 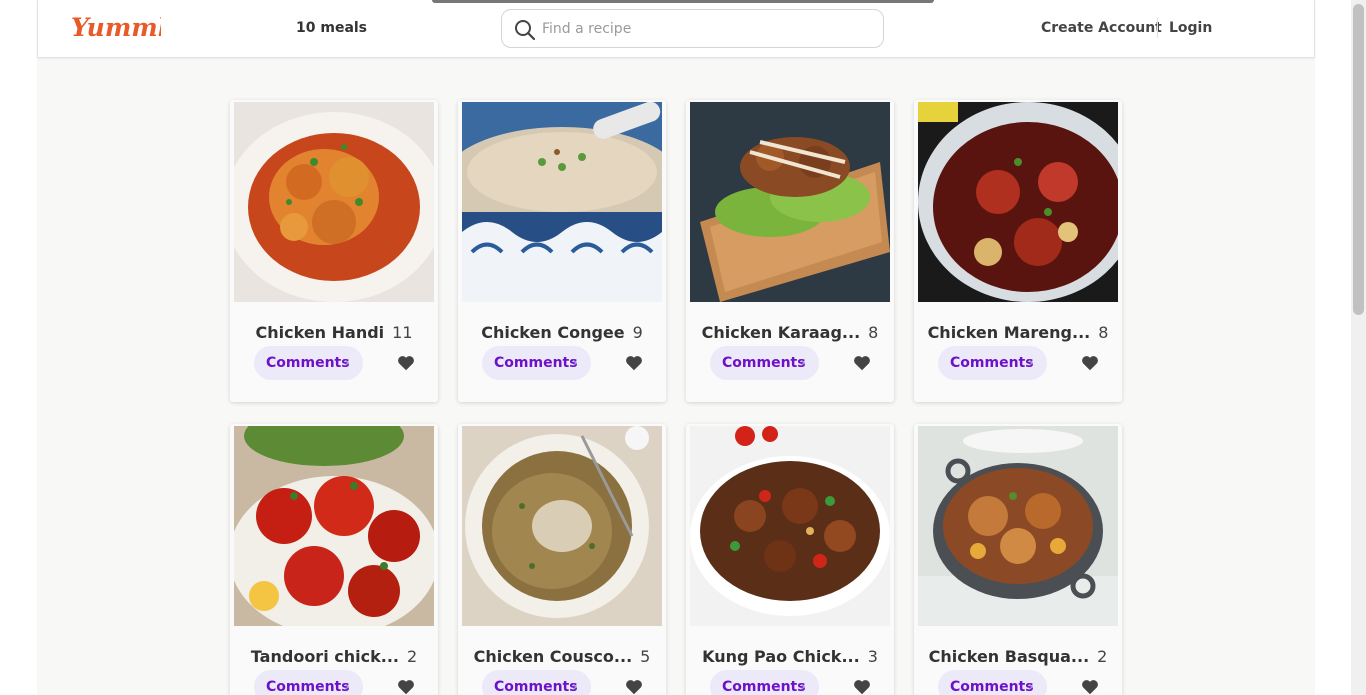 I want to click on login-link: Login, so click(x=1190, y=28).